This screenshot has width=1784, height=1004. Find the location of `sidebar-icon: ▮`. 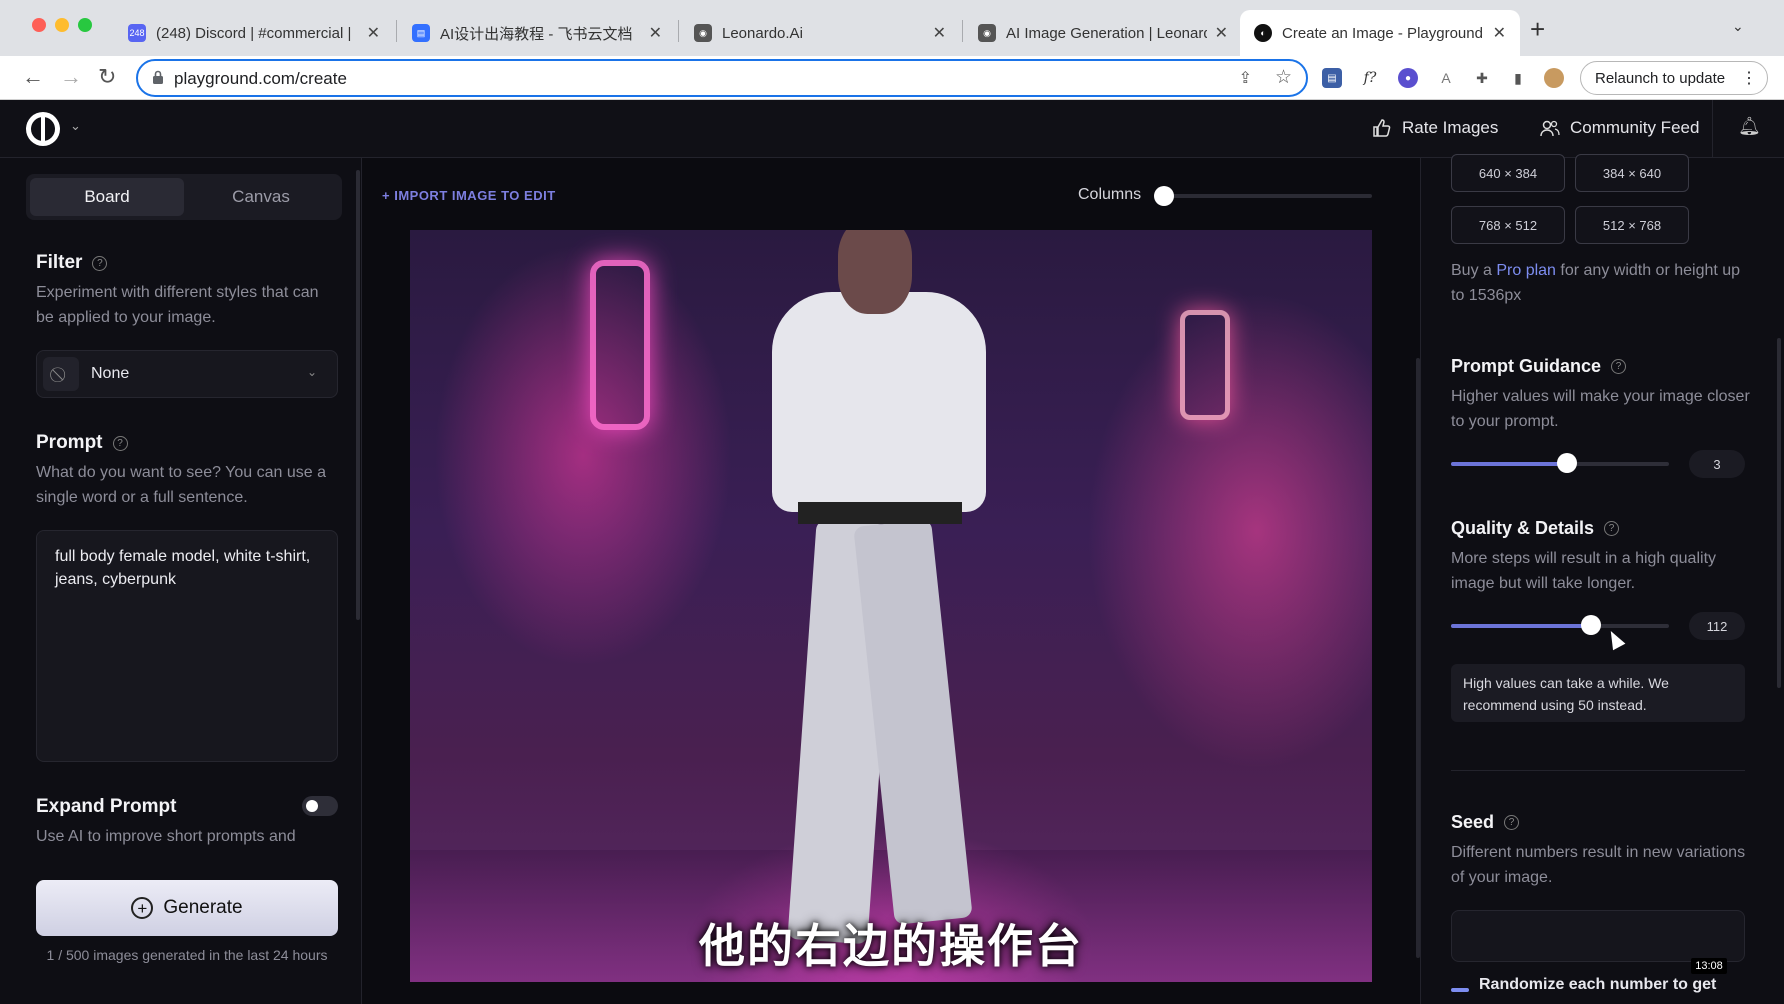

sidebar-icon: ▮ is located at coordinates (1518, 78).